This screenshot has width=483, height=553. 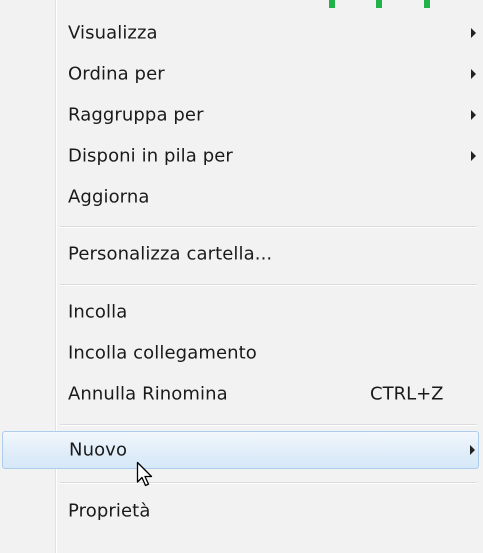 I want to click on menu-item-incolla: Incolla, so click(x=240, y=312).